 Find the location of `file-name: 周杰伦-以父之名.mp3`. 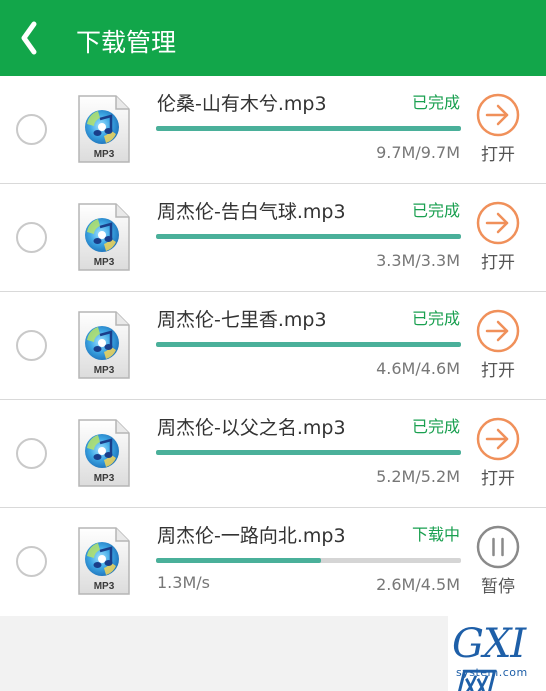

file-name: 周杰伦-以父之名.mp3 is located at coordinates (251, 428).